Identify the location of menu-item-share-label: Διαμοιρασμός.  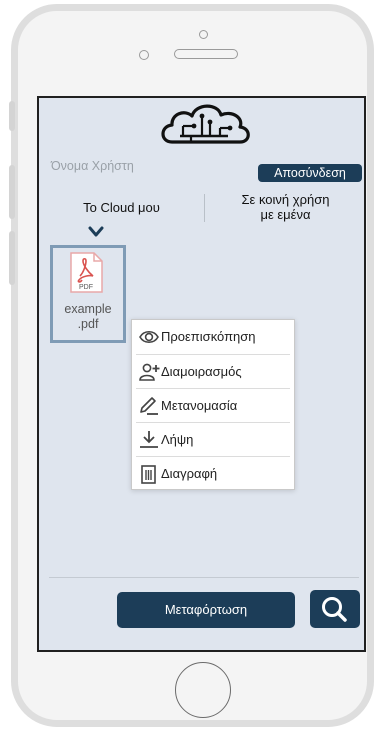
(201, 371).